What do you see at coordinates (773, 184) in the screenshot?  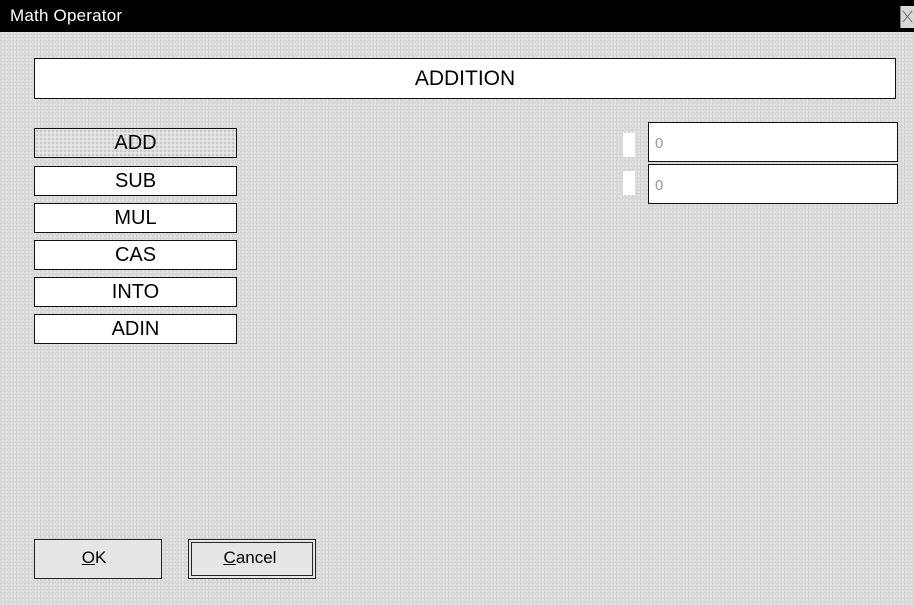 I see `operand-2-field` at bounding box center [773, 184].